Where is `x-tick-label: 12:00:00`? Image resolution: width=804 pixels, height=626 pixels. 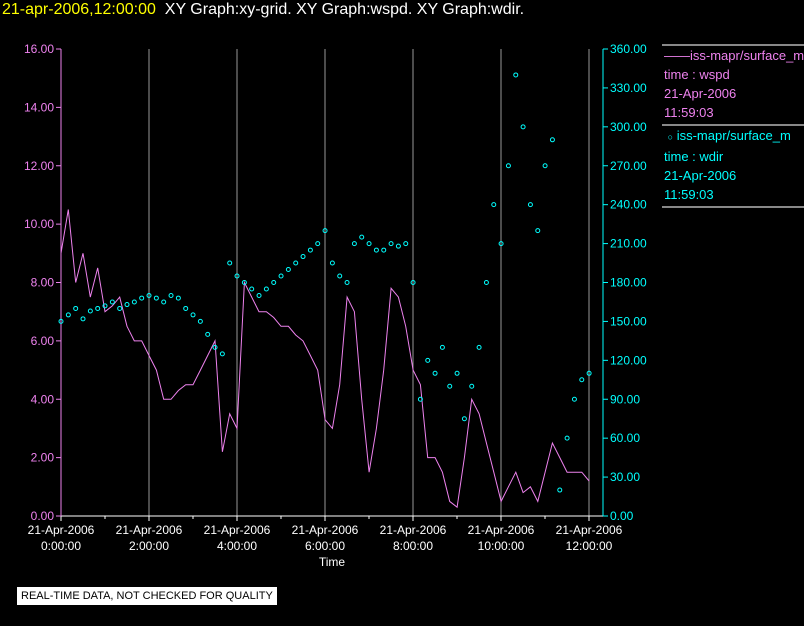
x-tick-label: 12:00:00 is located at coordinates (589, 546).